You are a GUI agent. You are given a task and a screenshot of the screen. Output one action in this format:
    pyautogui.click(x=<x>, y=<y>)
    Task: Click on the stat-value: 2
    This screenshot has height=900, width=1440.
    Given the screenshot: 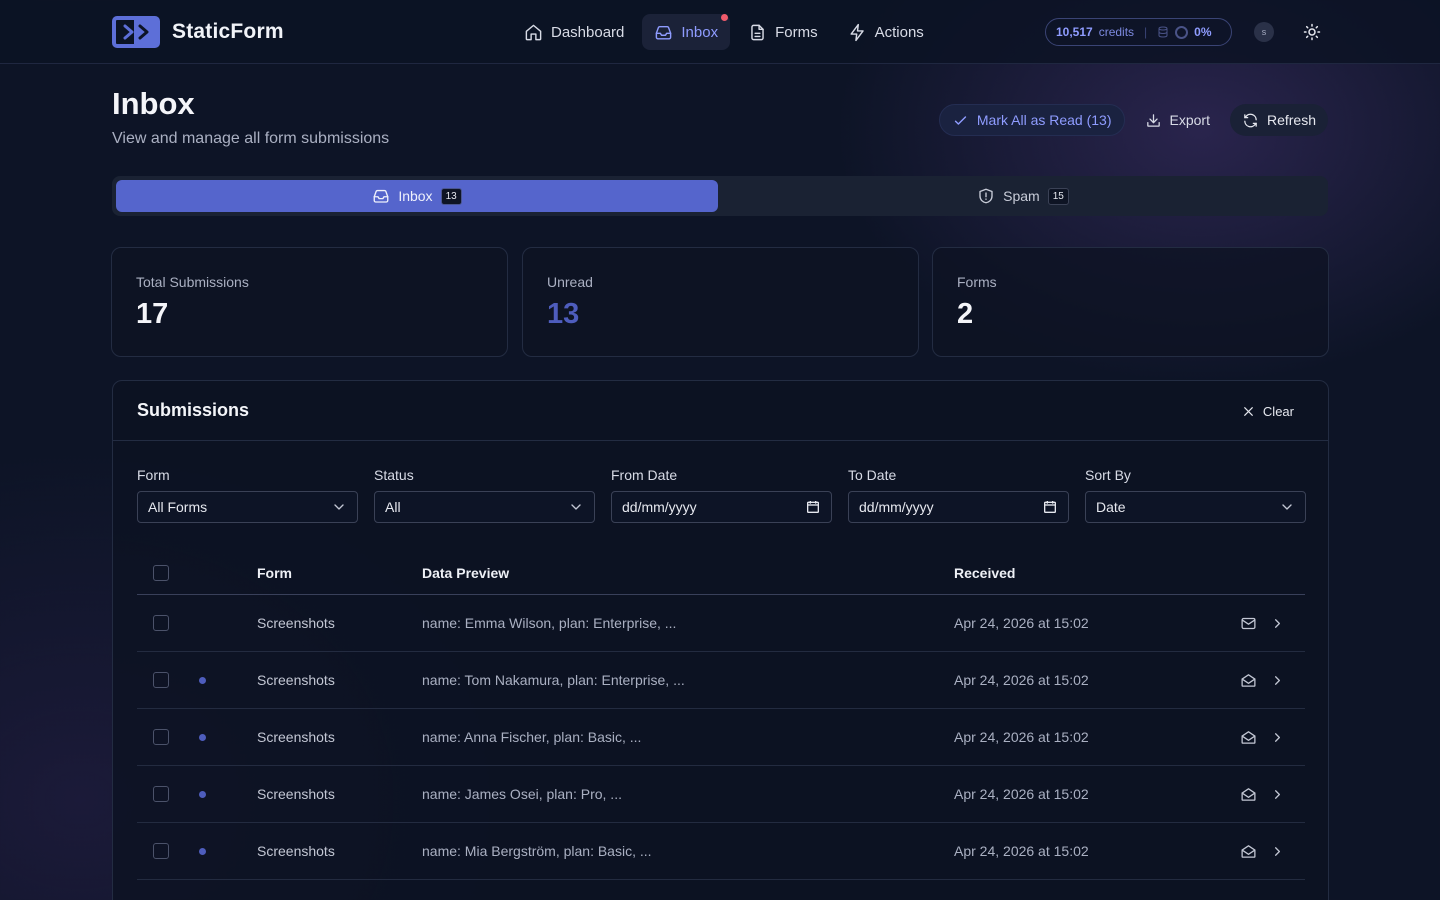 What is the action you would take?
    pyautogui.click(x=965, y=314)
    